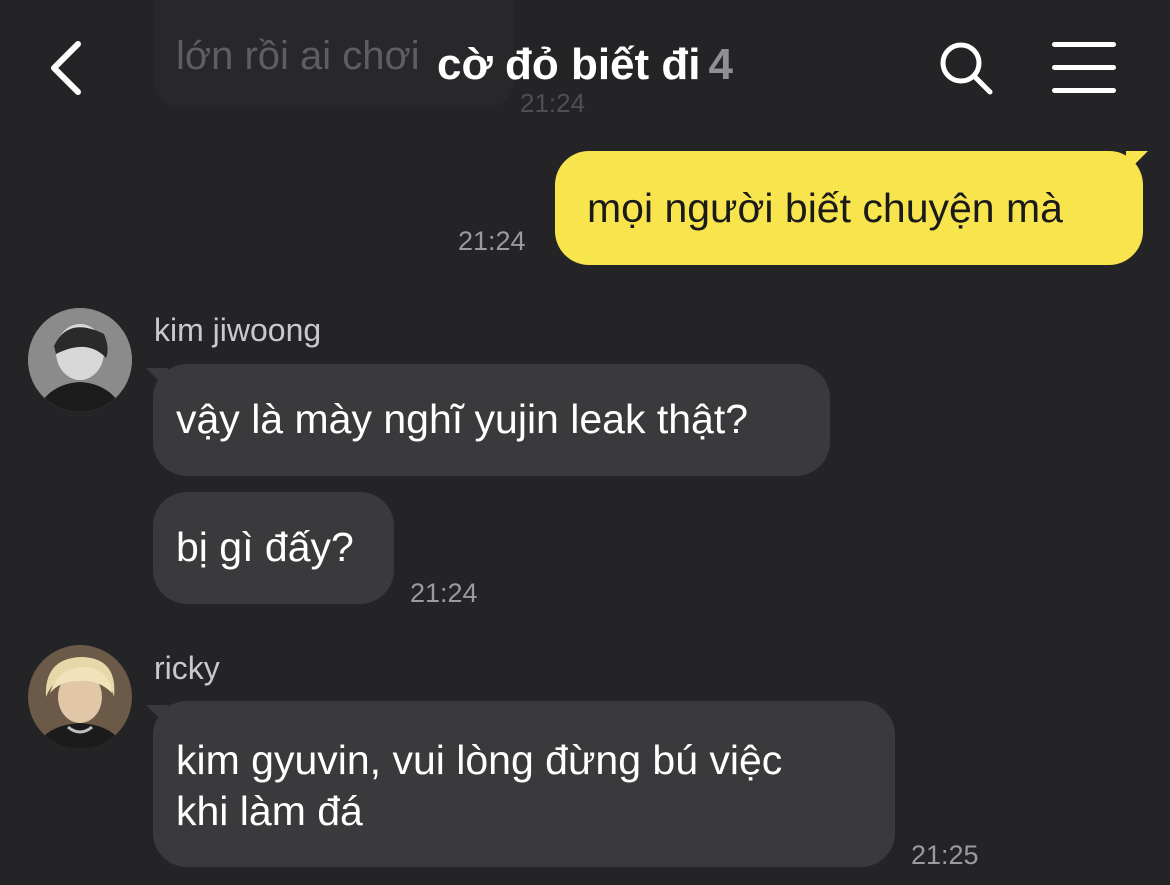  Describe the element at coordinates (187, 668) in the screenshot. I see `sender-name: ricky` at that location.